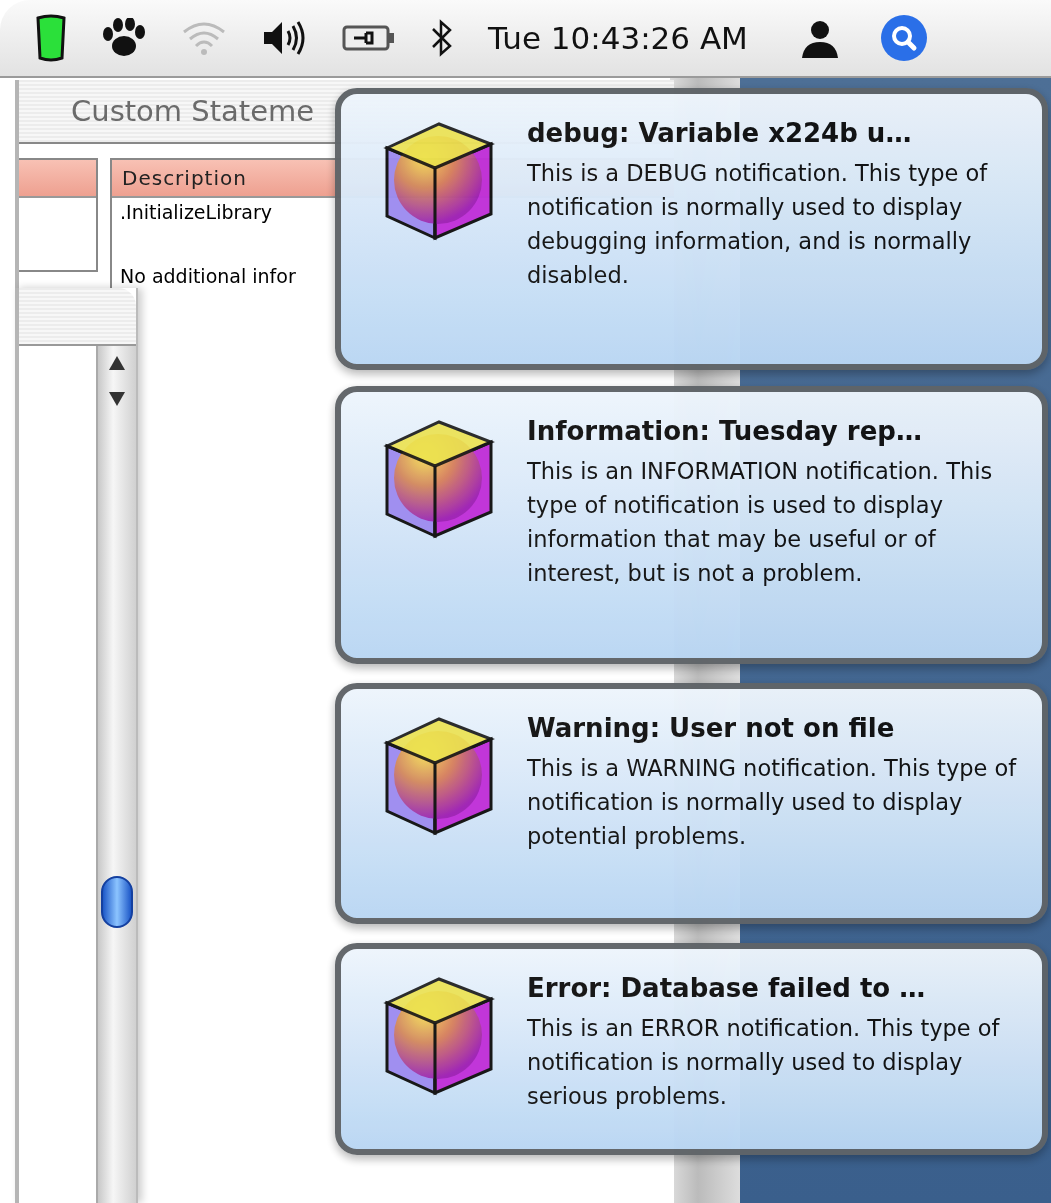  I want to click on notification-message: This is a WARNING notification. This type of notification is normally used to display potential problems., so click(772, 802).